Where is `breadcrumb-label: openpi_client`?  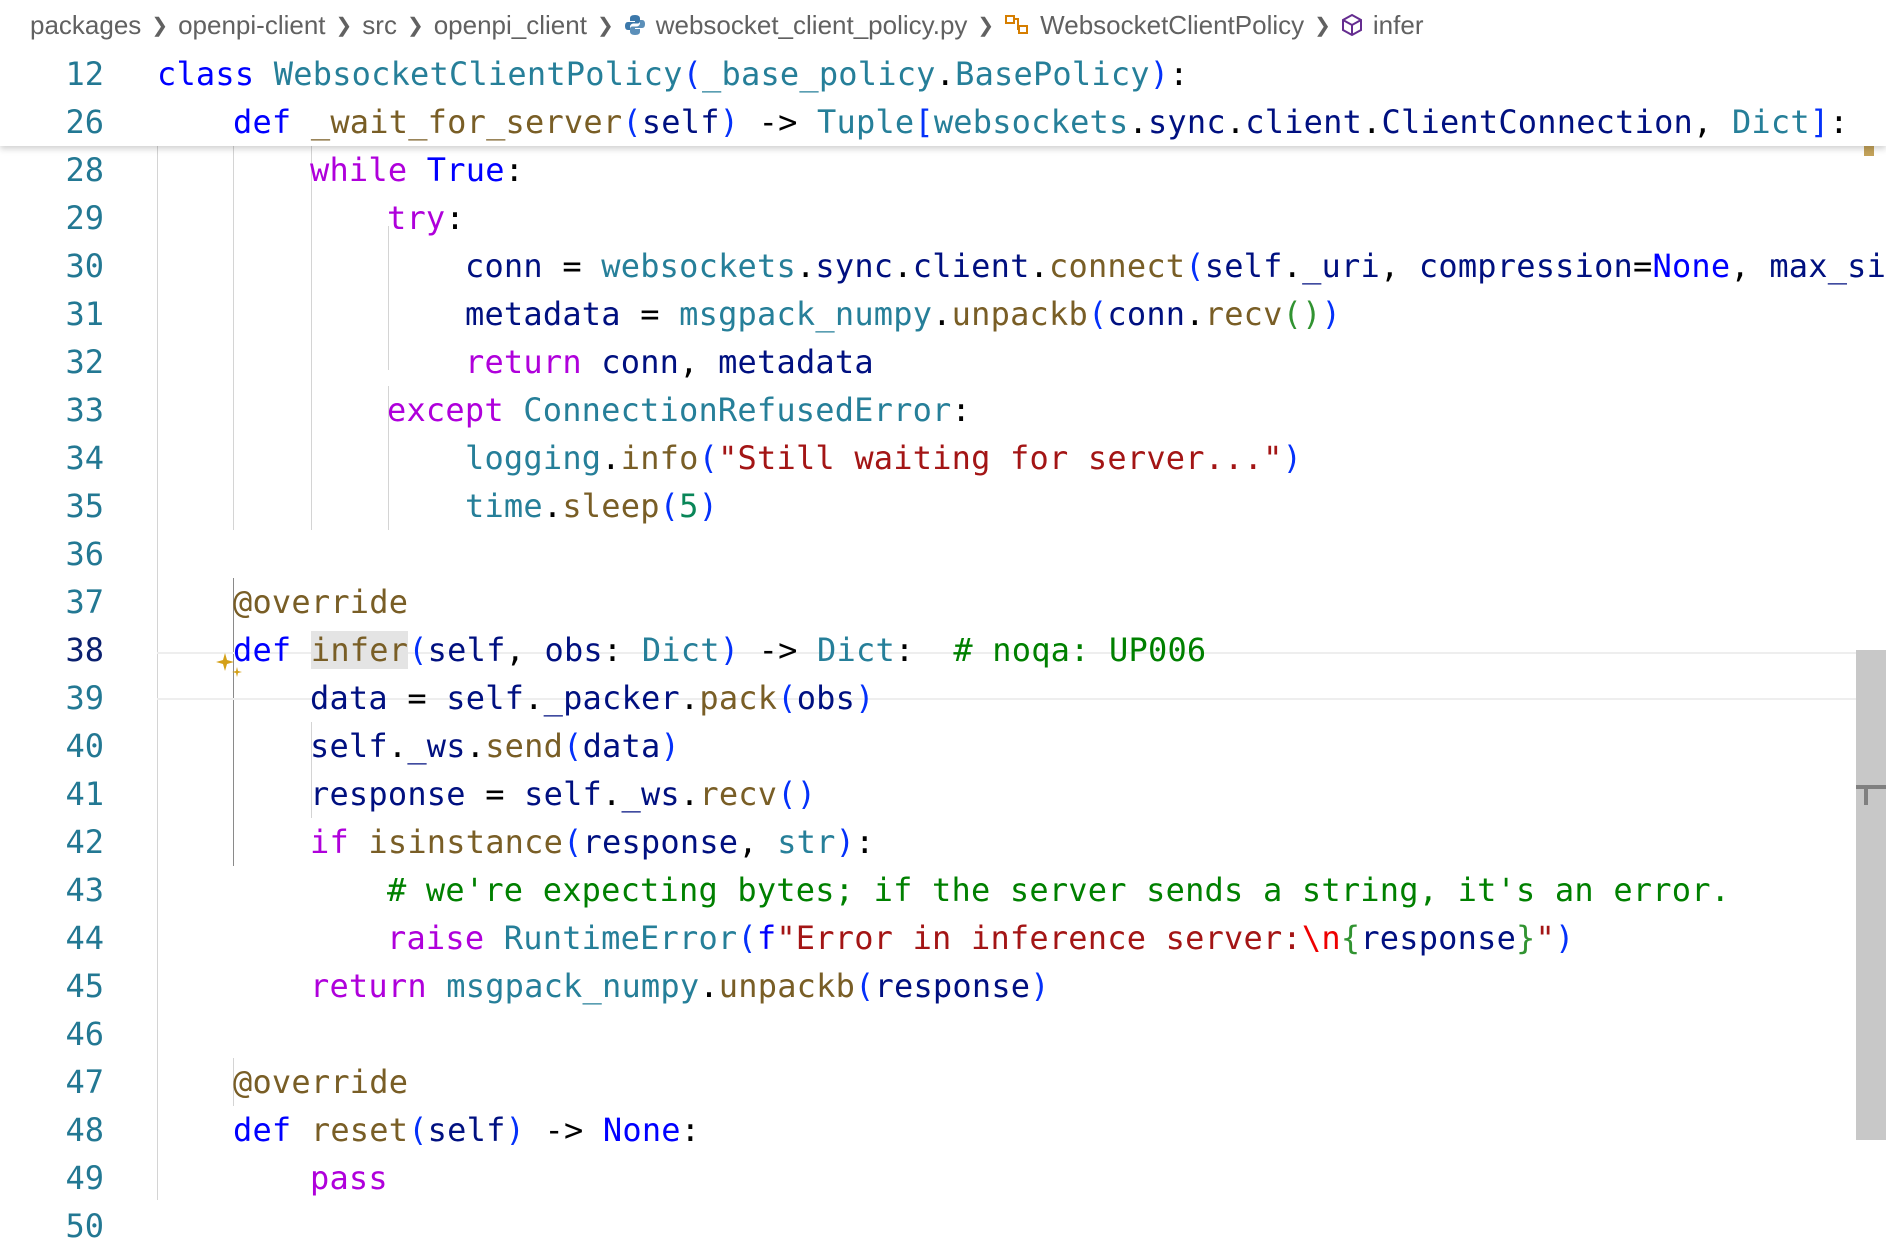 breadcrumb-label: openpi_client is located at coordinates (510, 24).